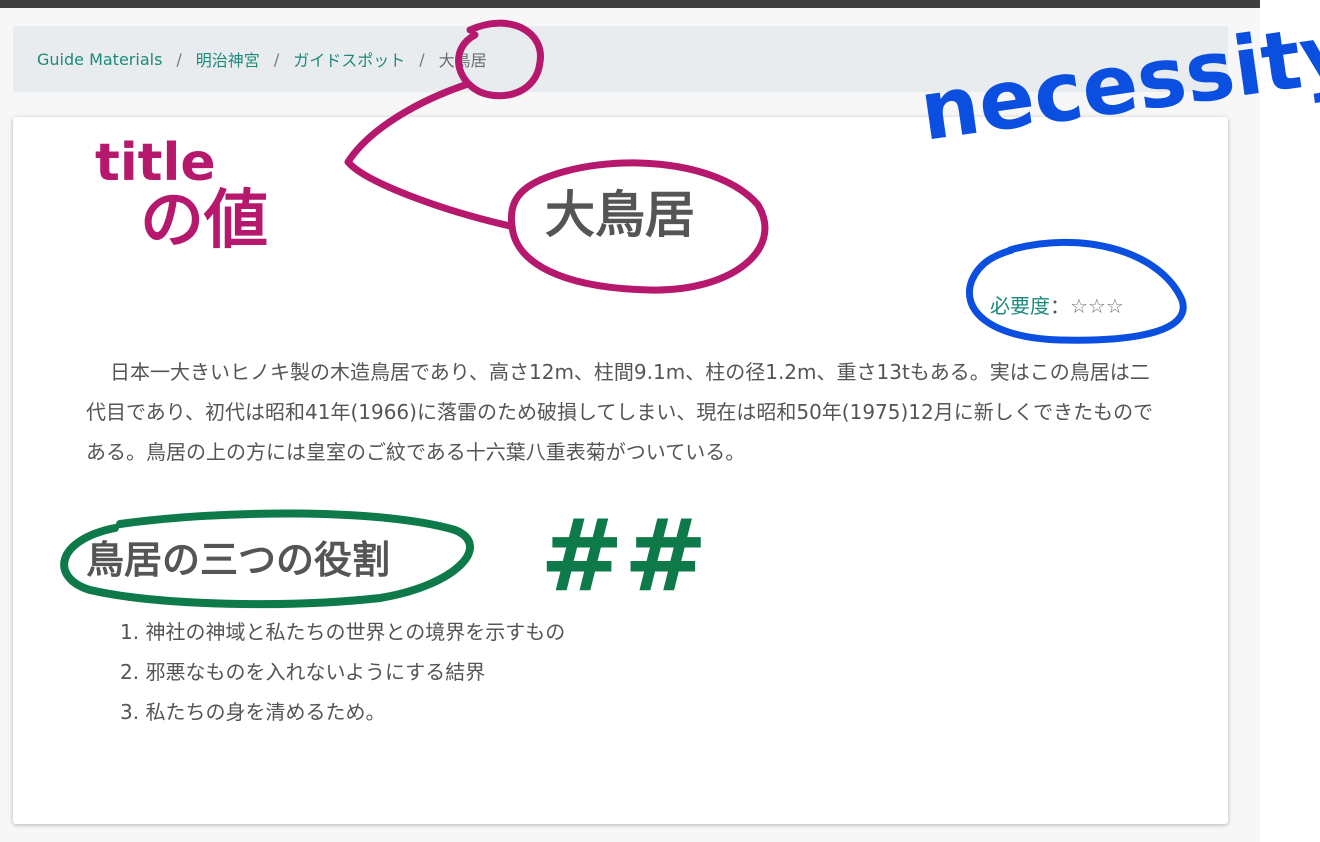  What do you see at coordinates (462, 60) in the screenshot?
I see `breadcrumb-current: 大鳥居` at bounding box center [462, 60].